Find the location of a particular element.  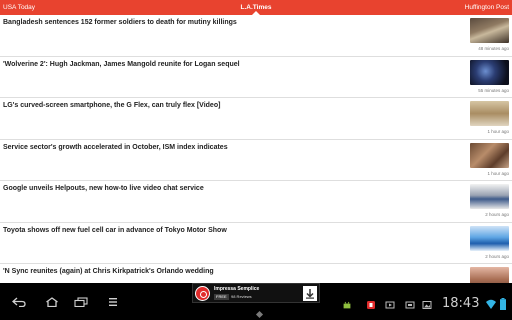

system-bar: Impressa Semplice FREE 98 Reviews 18:43 is located at coordinates (256, 301).